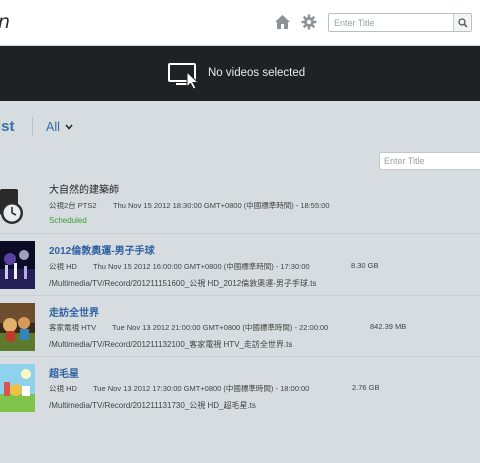 The height and width of the screenshot is (463, 480). Describe the element at coordinates (388, 326) in the screenshot. I see `file-size: 842.39 MB` at that location.